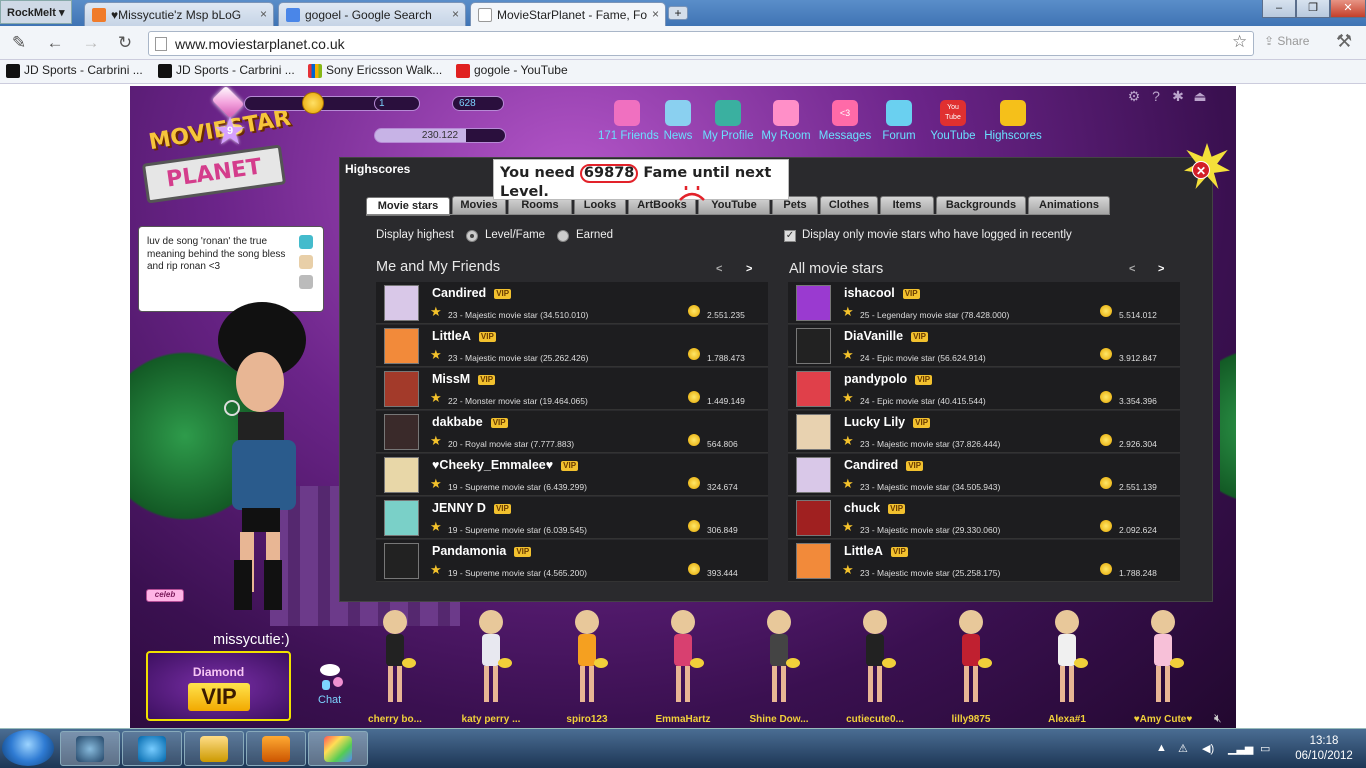 This screenshot has height=768, width=1366. Describe the element at coordinates (214, 748) in the screenshot. I see `taskbar-explorer` at that location.